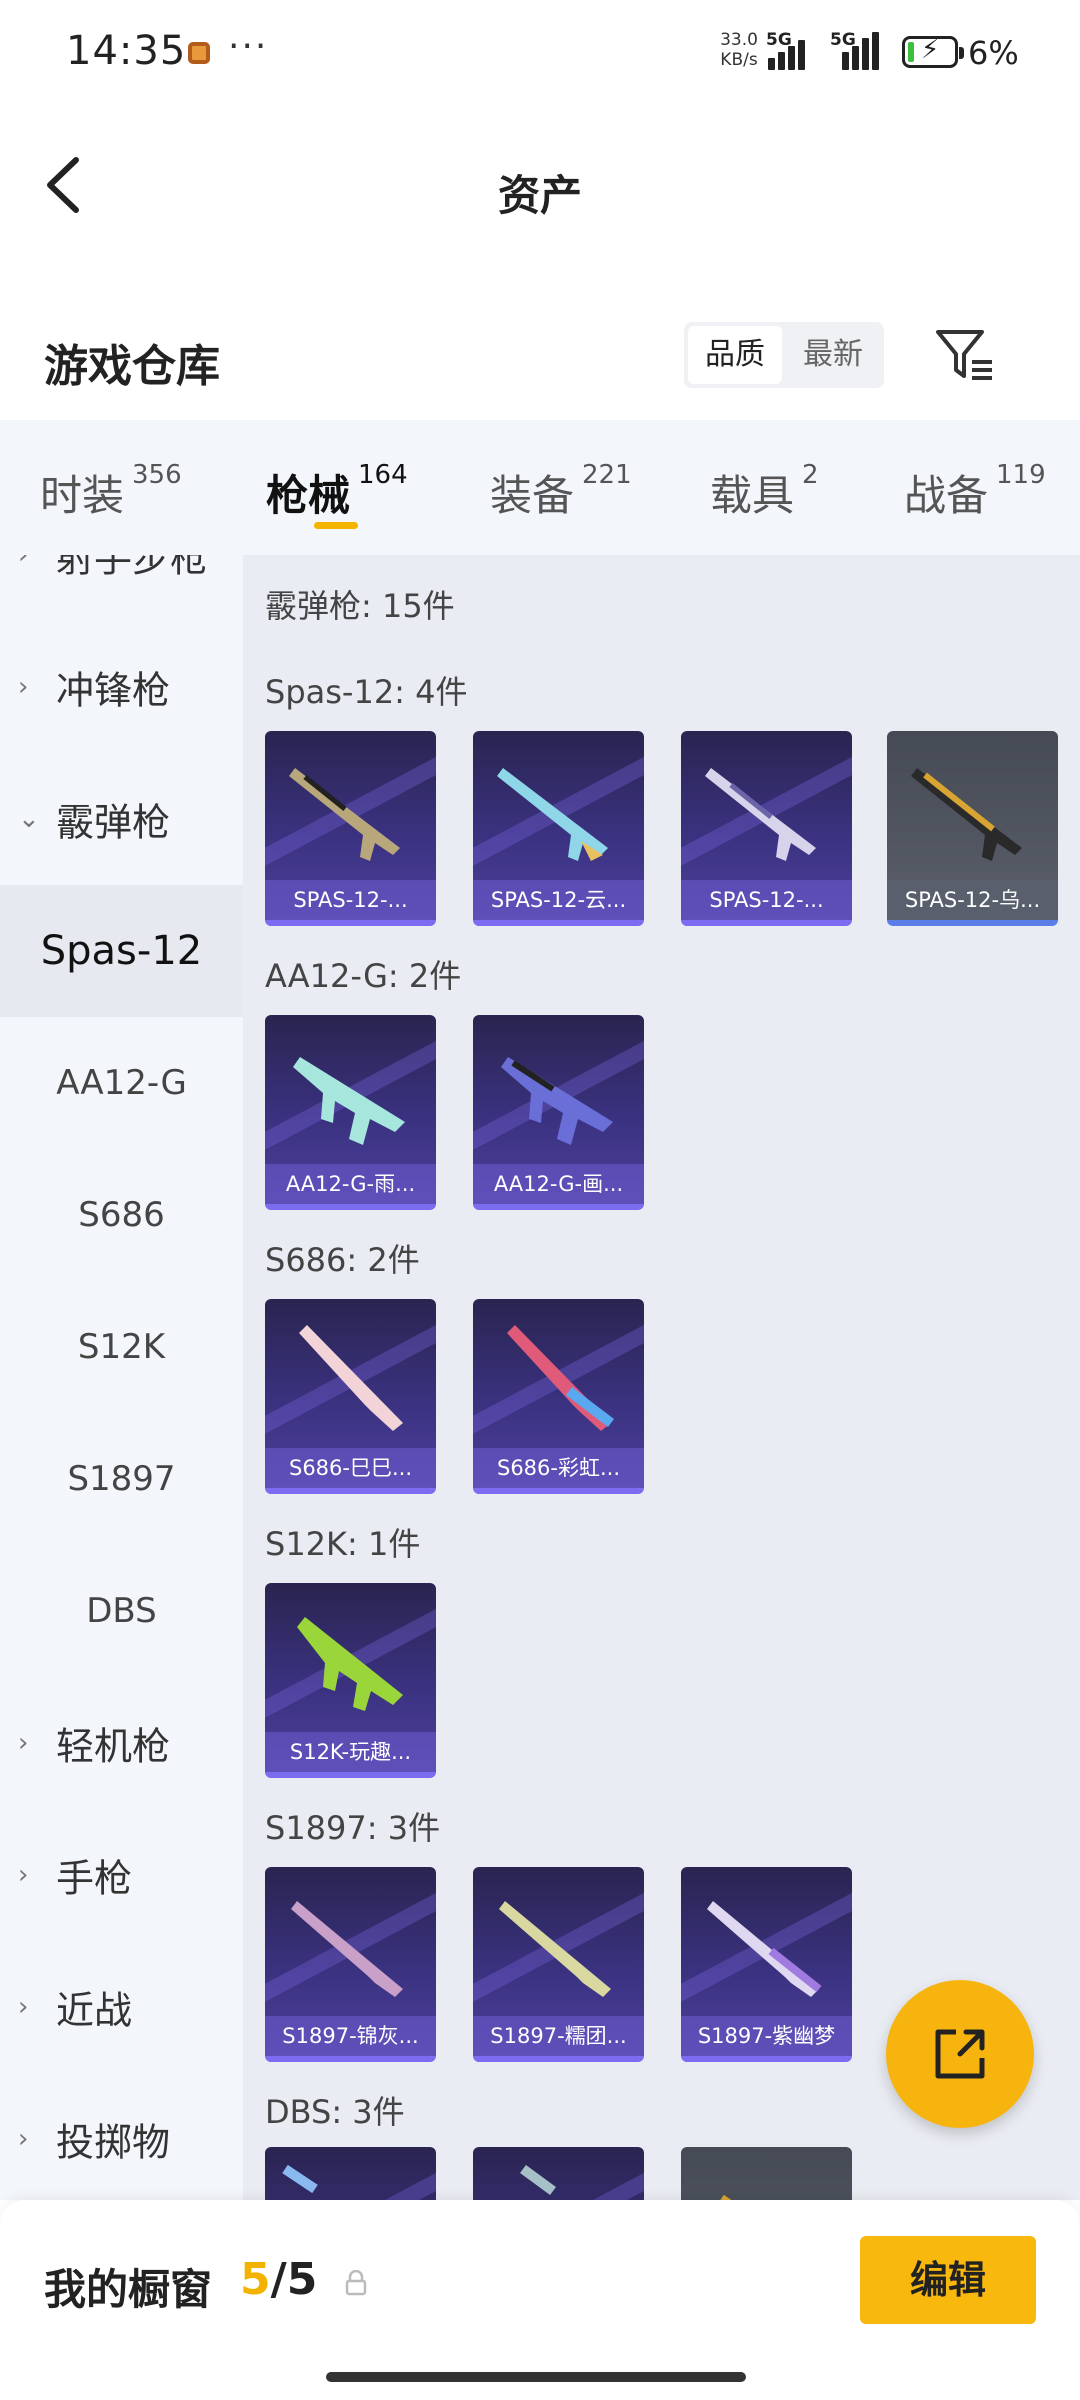 The width and height of the screenshot is (1080, 2400). Describe the element at coordinates (128, 2289) in the screenshot. I see `showcase-title: 我的橱窗` at that location.